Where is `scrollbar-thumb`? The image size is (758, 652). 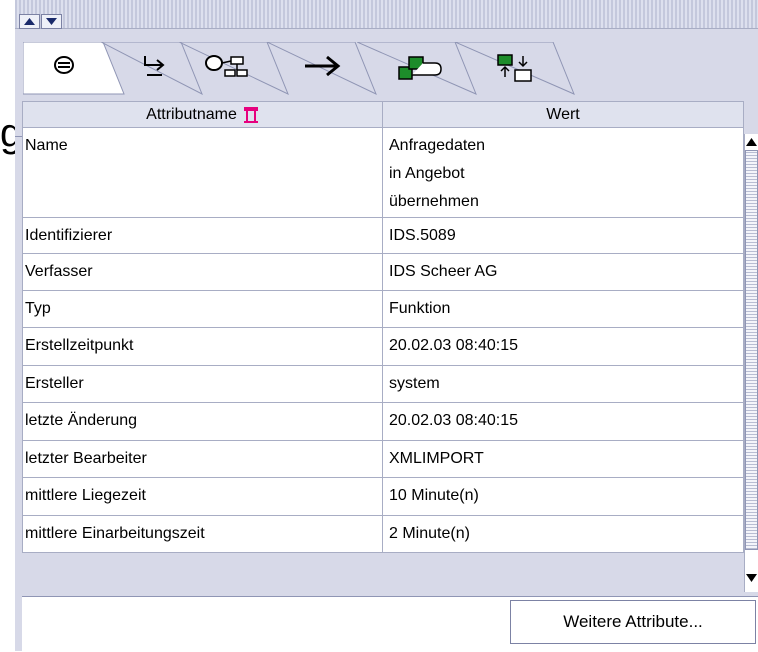
scrollbar-thumb is located at coordinates (751, 350).